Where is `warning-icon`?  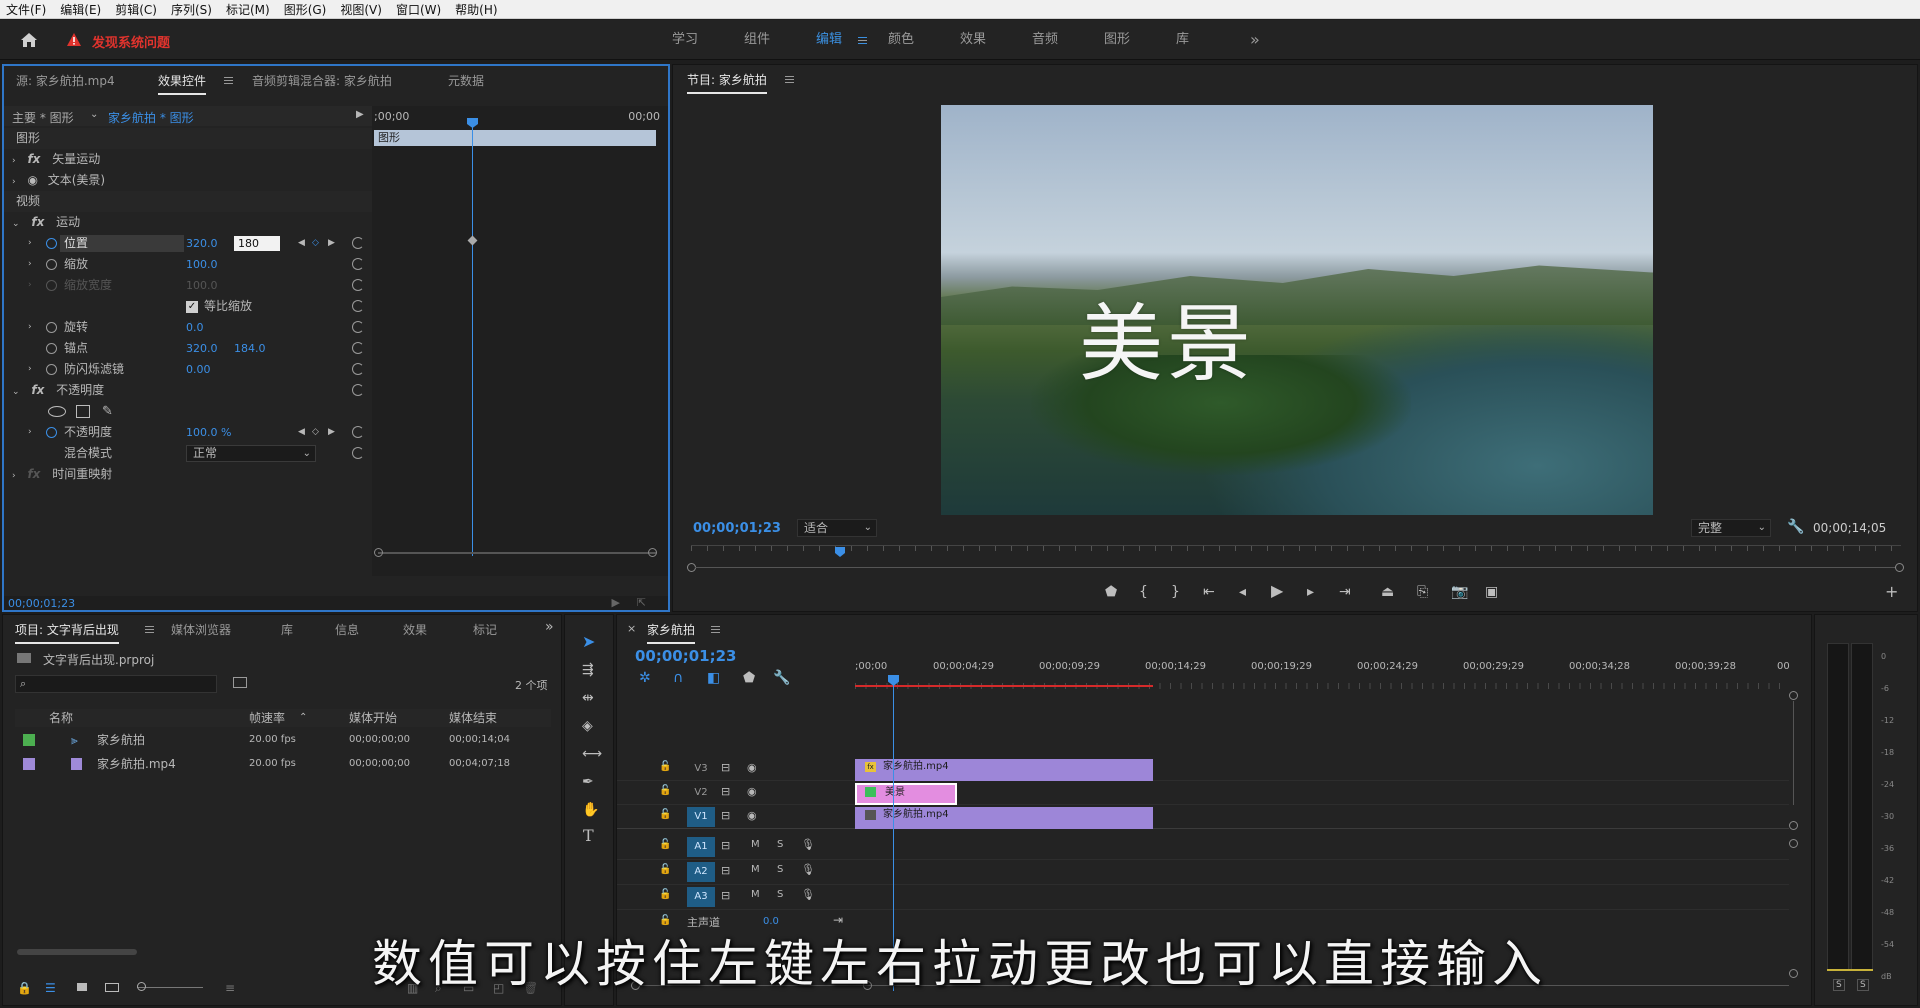
warning-icon is located at coordinates (74, 39).